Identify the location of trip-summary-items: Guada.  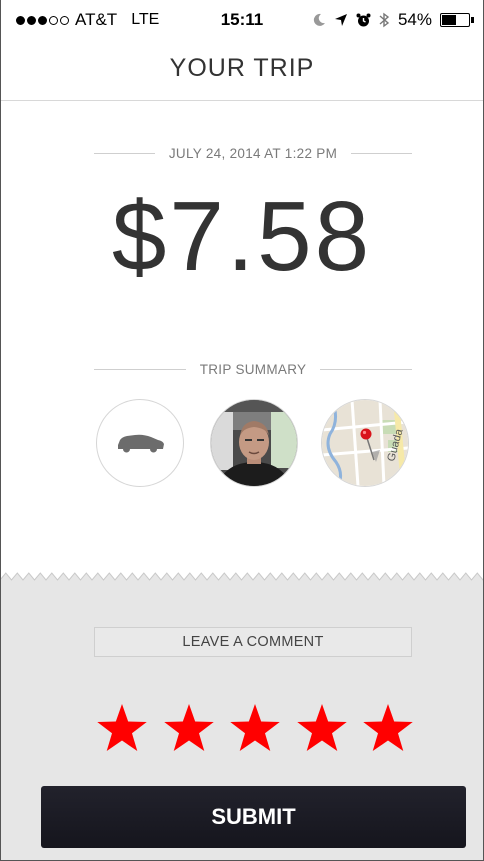
(256, 444).